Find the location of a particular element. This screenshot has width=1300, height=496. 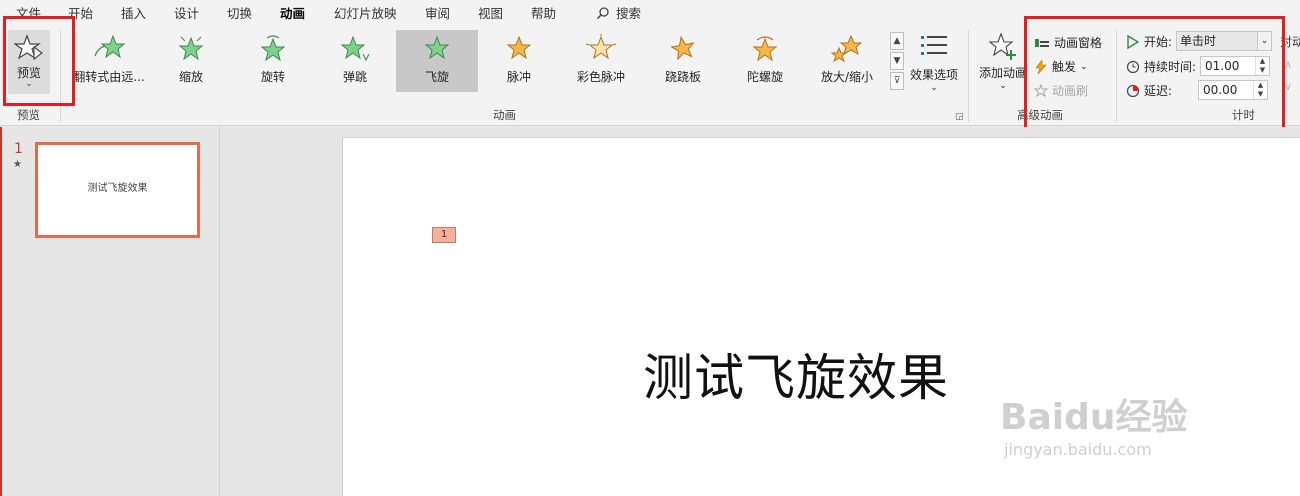

animation-item-spin: 旋转 is located at coordinates (273, 61).